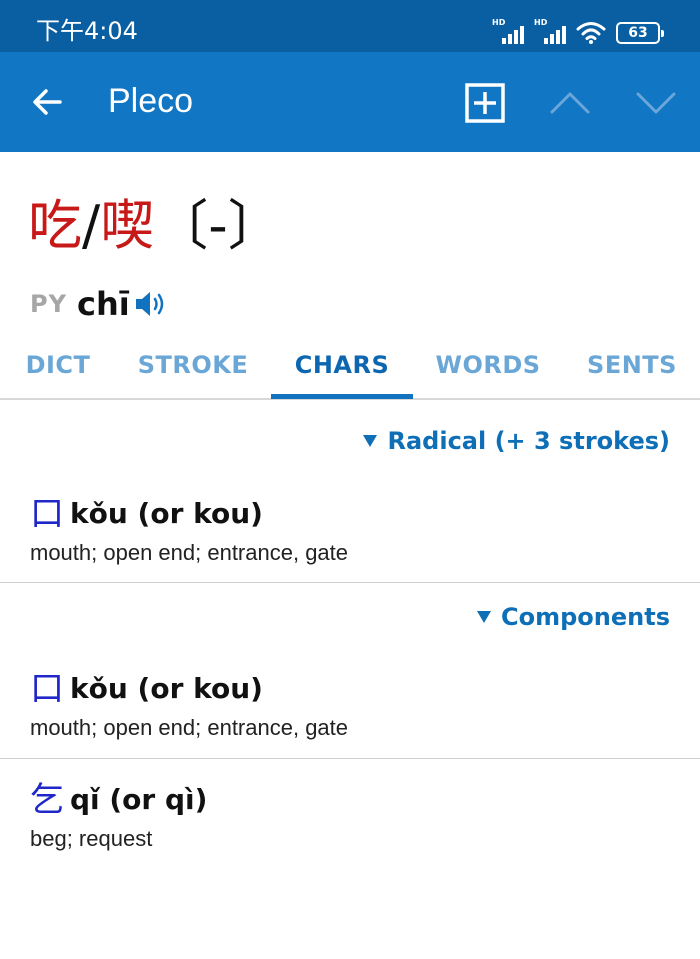 The height and width of the screenshot is (959, 700). Describe the element at coordinates (48, 304) in the screenshot. I see `py-label: PY` at that location.